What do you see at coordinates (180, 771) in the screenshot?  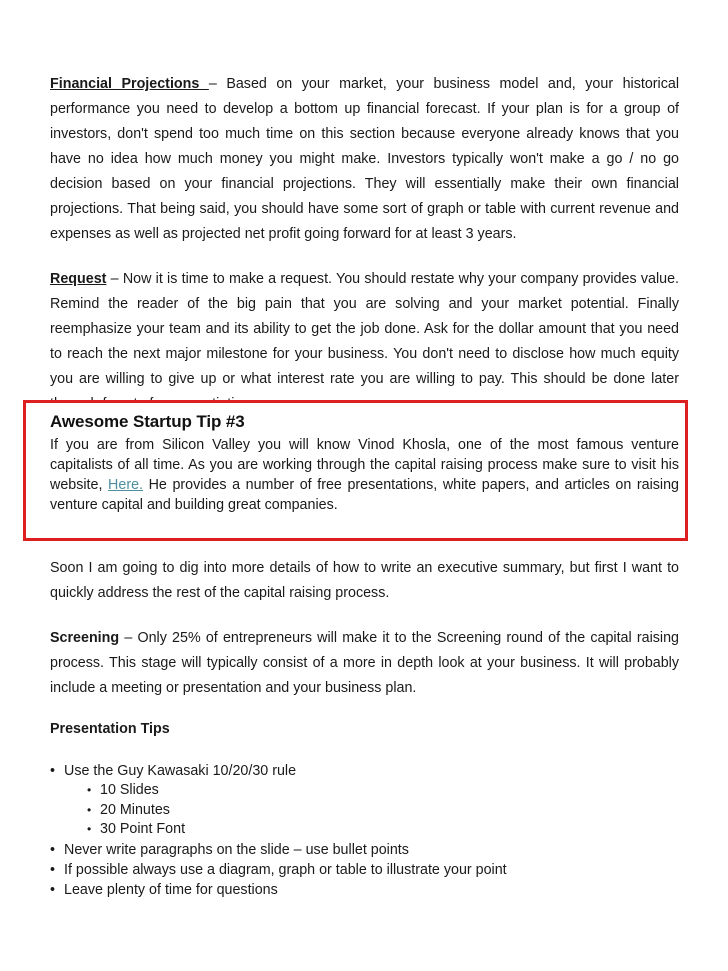 I see `list-item-label: Use the Guy Kawasaki 10/20/30 rule` at bounding box center [180, 771].